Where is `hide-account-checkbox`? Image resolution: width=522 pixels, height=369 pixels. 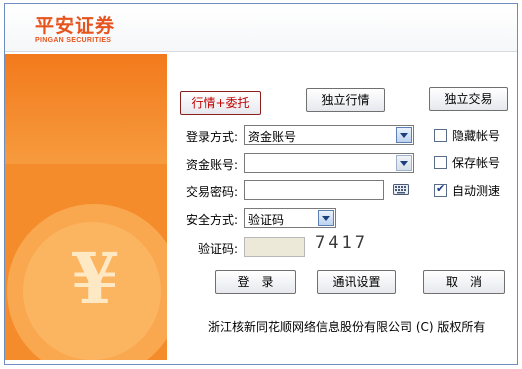
hide-account-checkbox is located at coordinates (440, 135).